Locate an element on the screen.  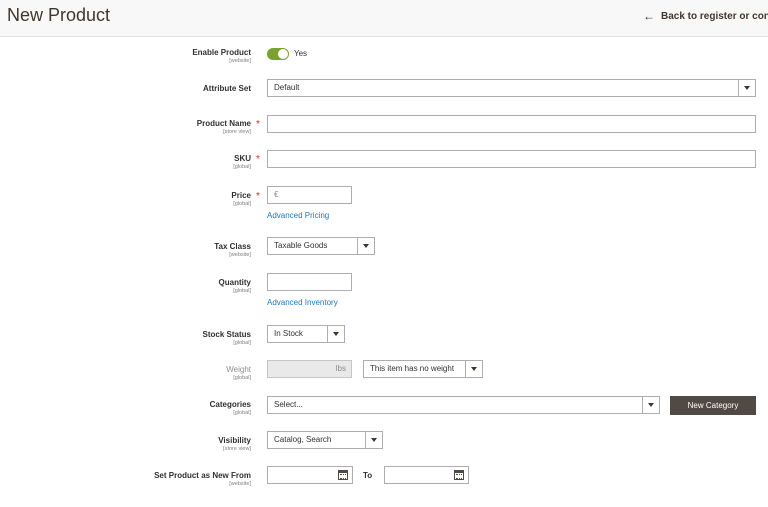
advanced-pricing-link: Advanced Pricing is located at coordinates (298, 215).